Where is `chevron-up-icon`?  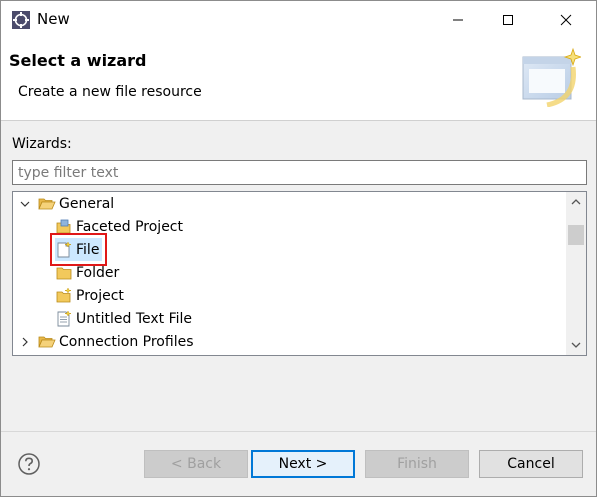 chevron-up-icon is located at coordinates (576, 202).